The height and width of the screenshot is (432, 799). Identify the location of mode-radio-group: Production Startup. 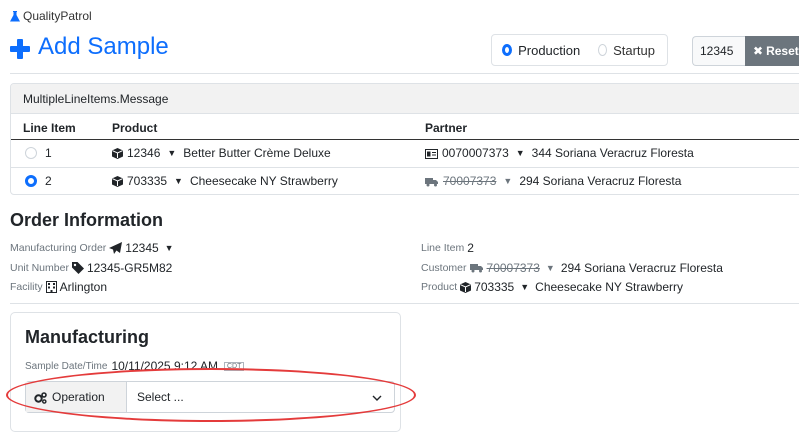
(579, 50).